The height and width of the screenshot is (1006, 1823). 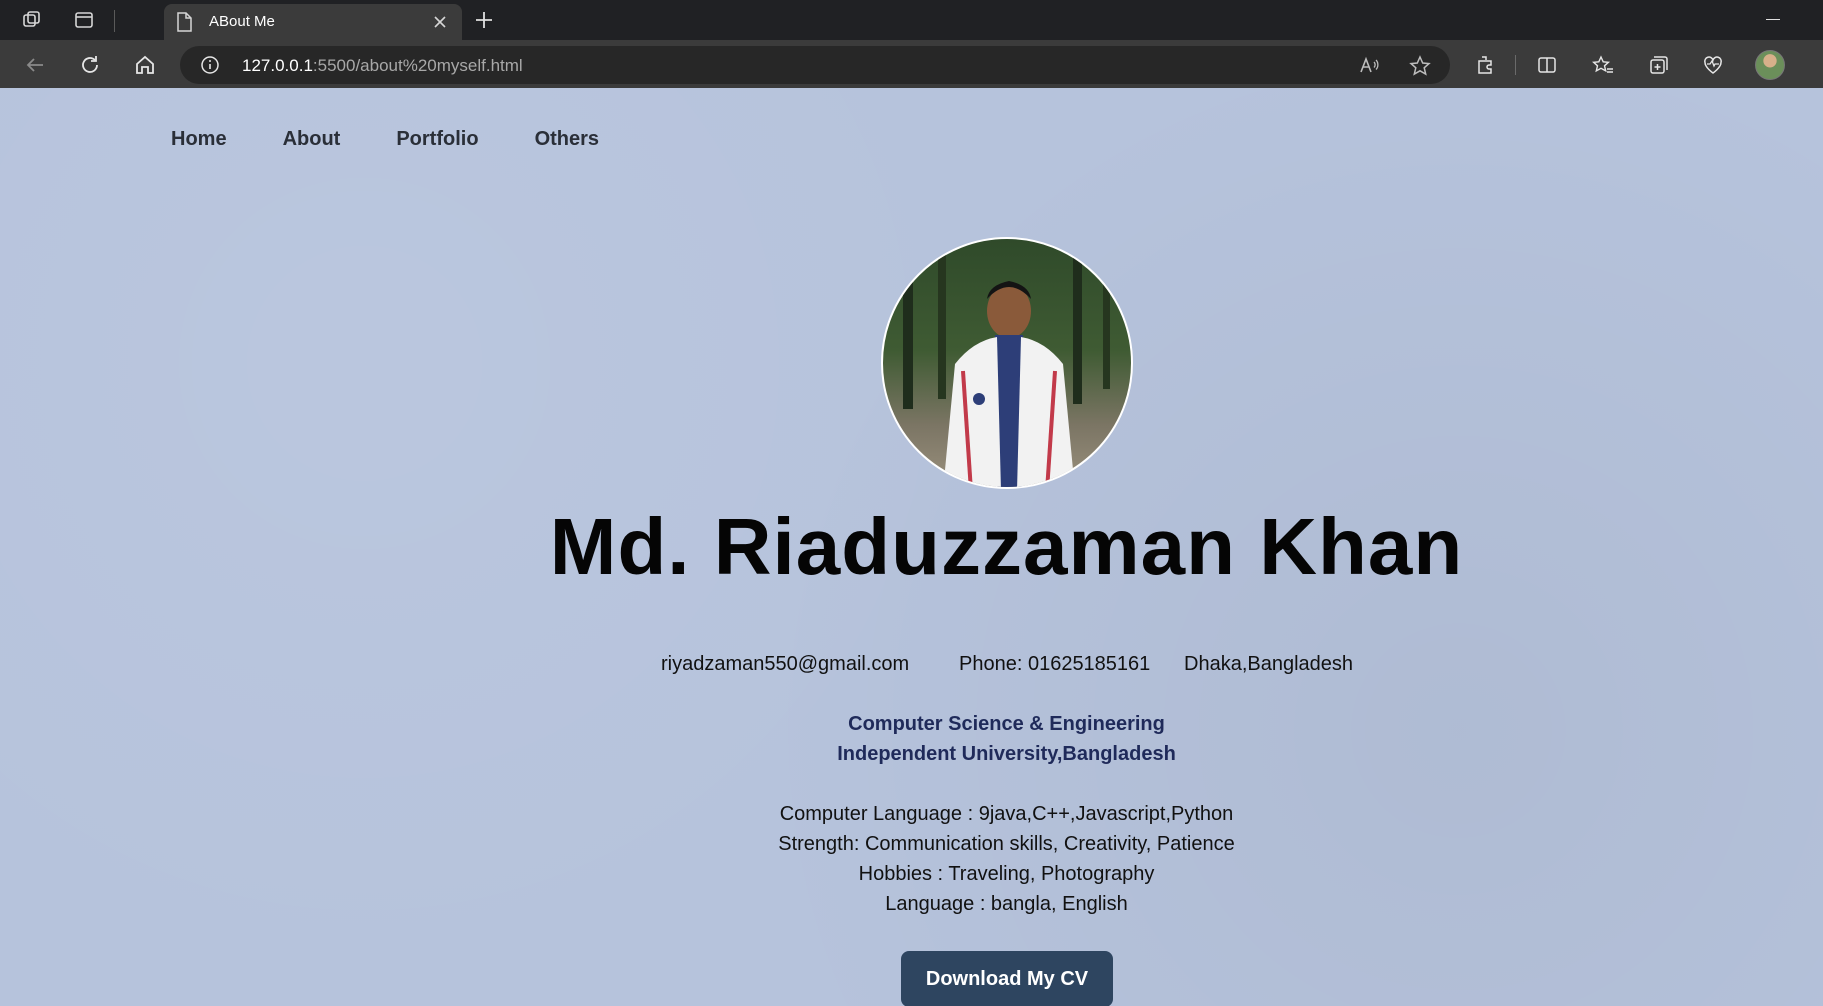 What do you see at coordinates (437, 139) in the screenshot?
I see `nav-link-portfolio: Portfolio` at bounding box center [437, 139].